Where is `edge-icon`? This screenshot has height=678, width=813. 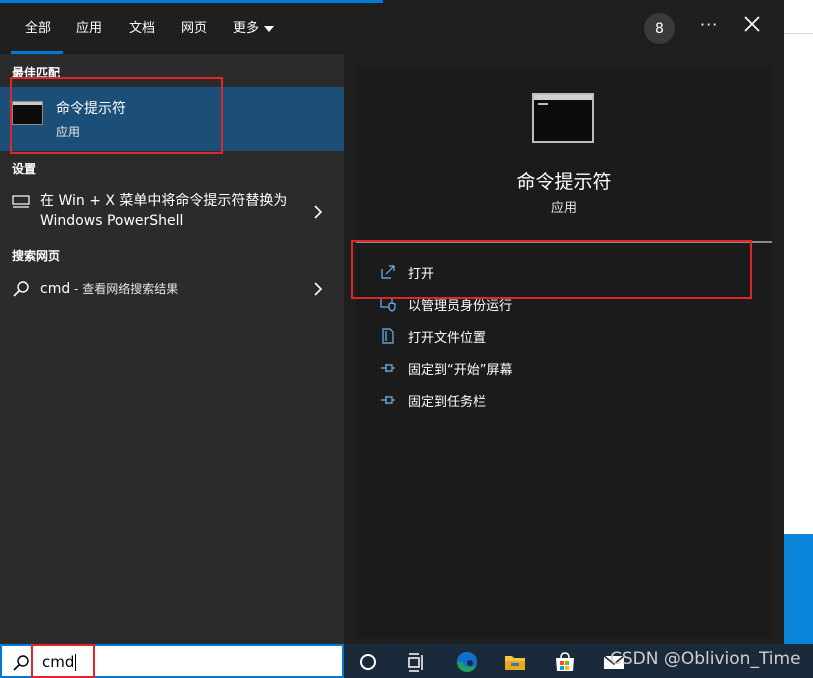
edge-icon is located at coordinates (467, 662).